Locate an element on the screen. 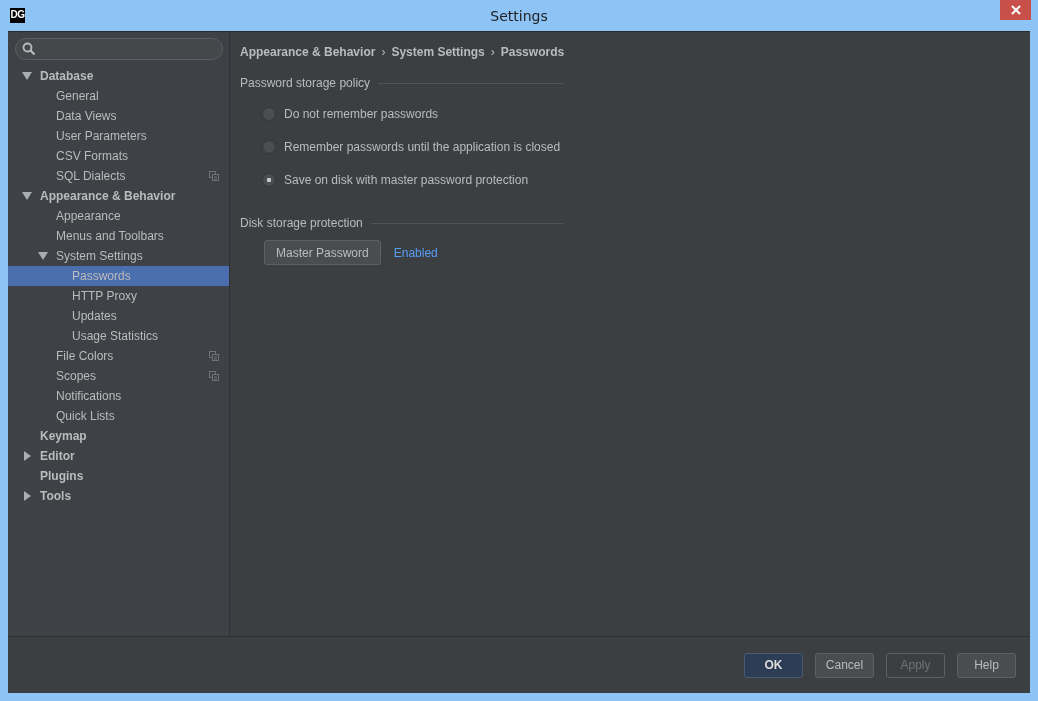 The height and width of the screenshot is (701, 1038). dialog-button: OK is located at coordinates (773, 665).